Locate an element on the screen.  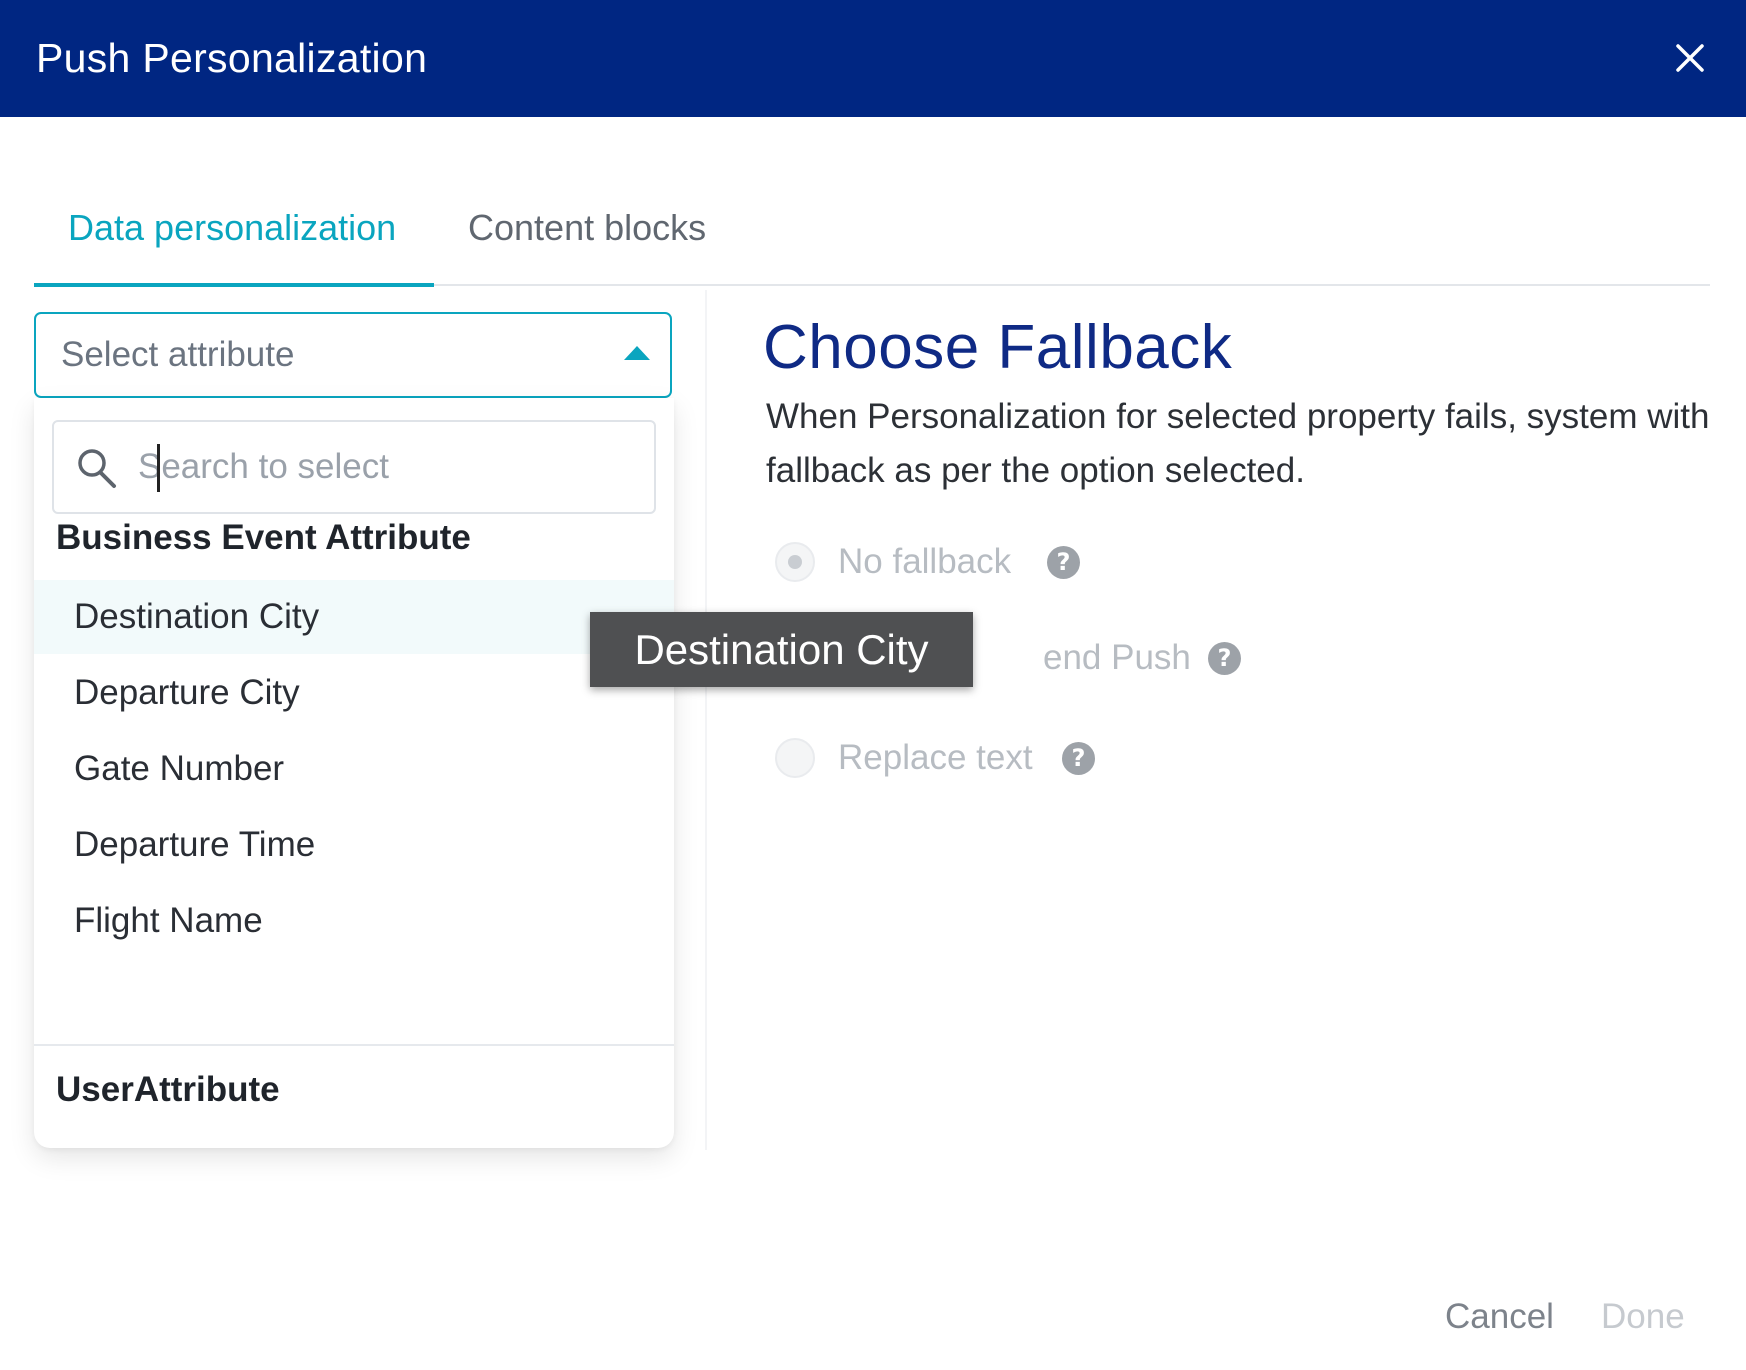
radio-label-end-push: end Push is located at coordinates (1117, 657).